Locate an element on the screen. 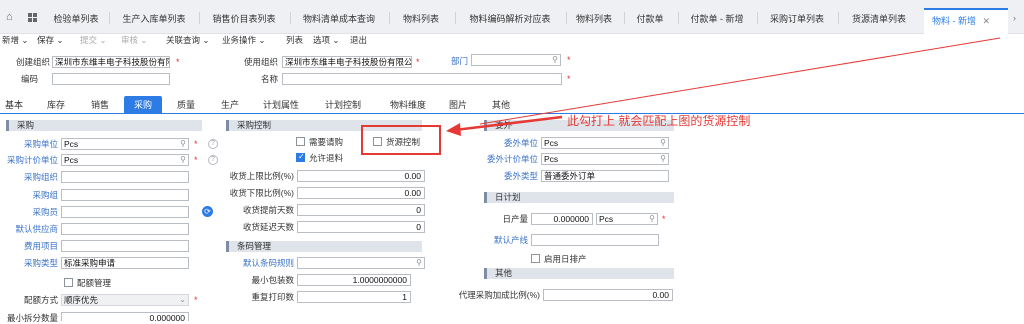 Image resolution: width=1024 pixels, height=324 pixels. annotation-arrowhead is located at coordinates (453, 129).